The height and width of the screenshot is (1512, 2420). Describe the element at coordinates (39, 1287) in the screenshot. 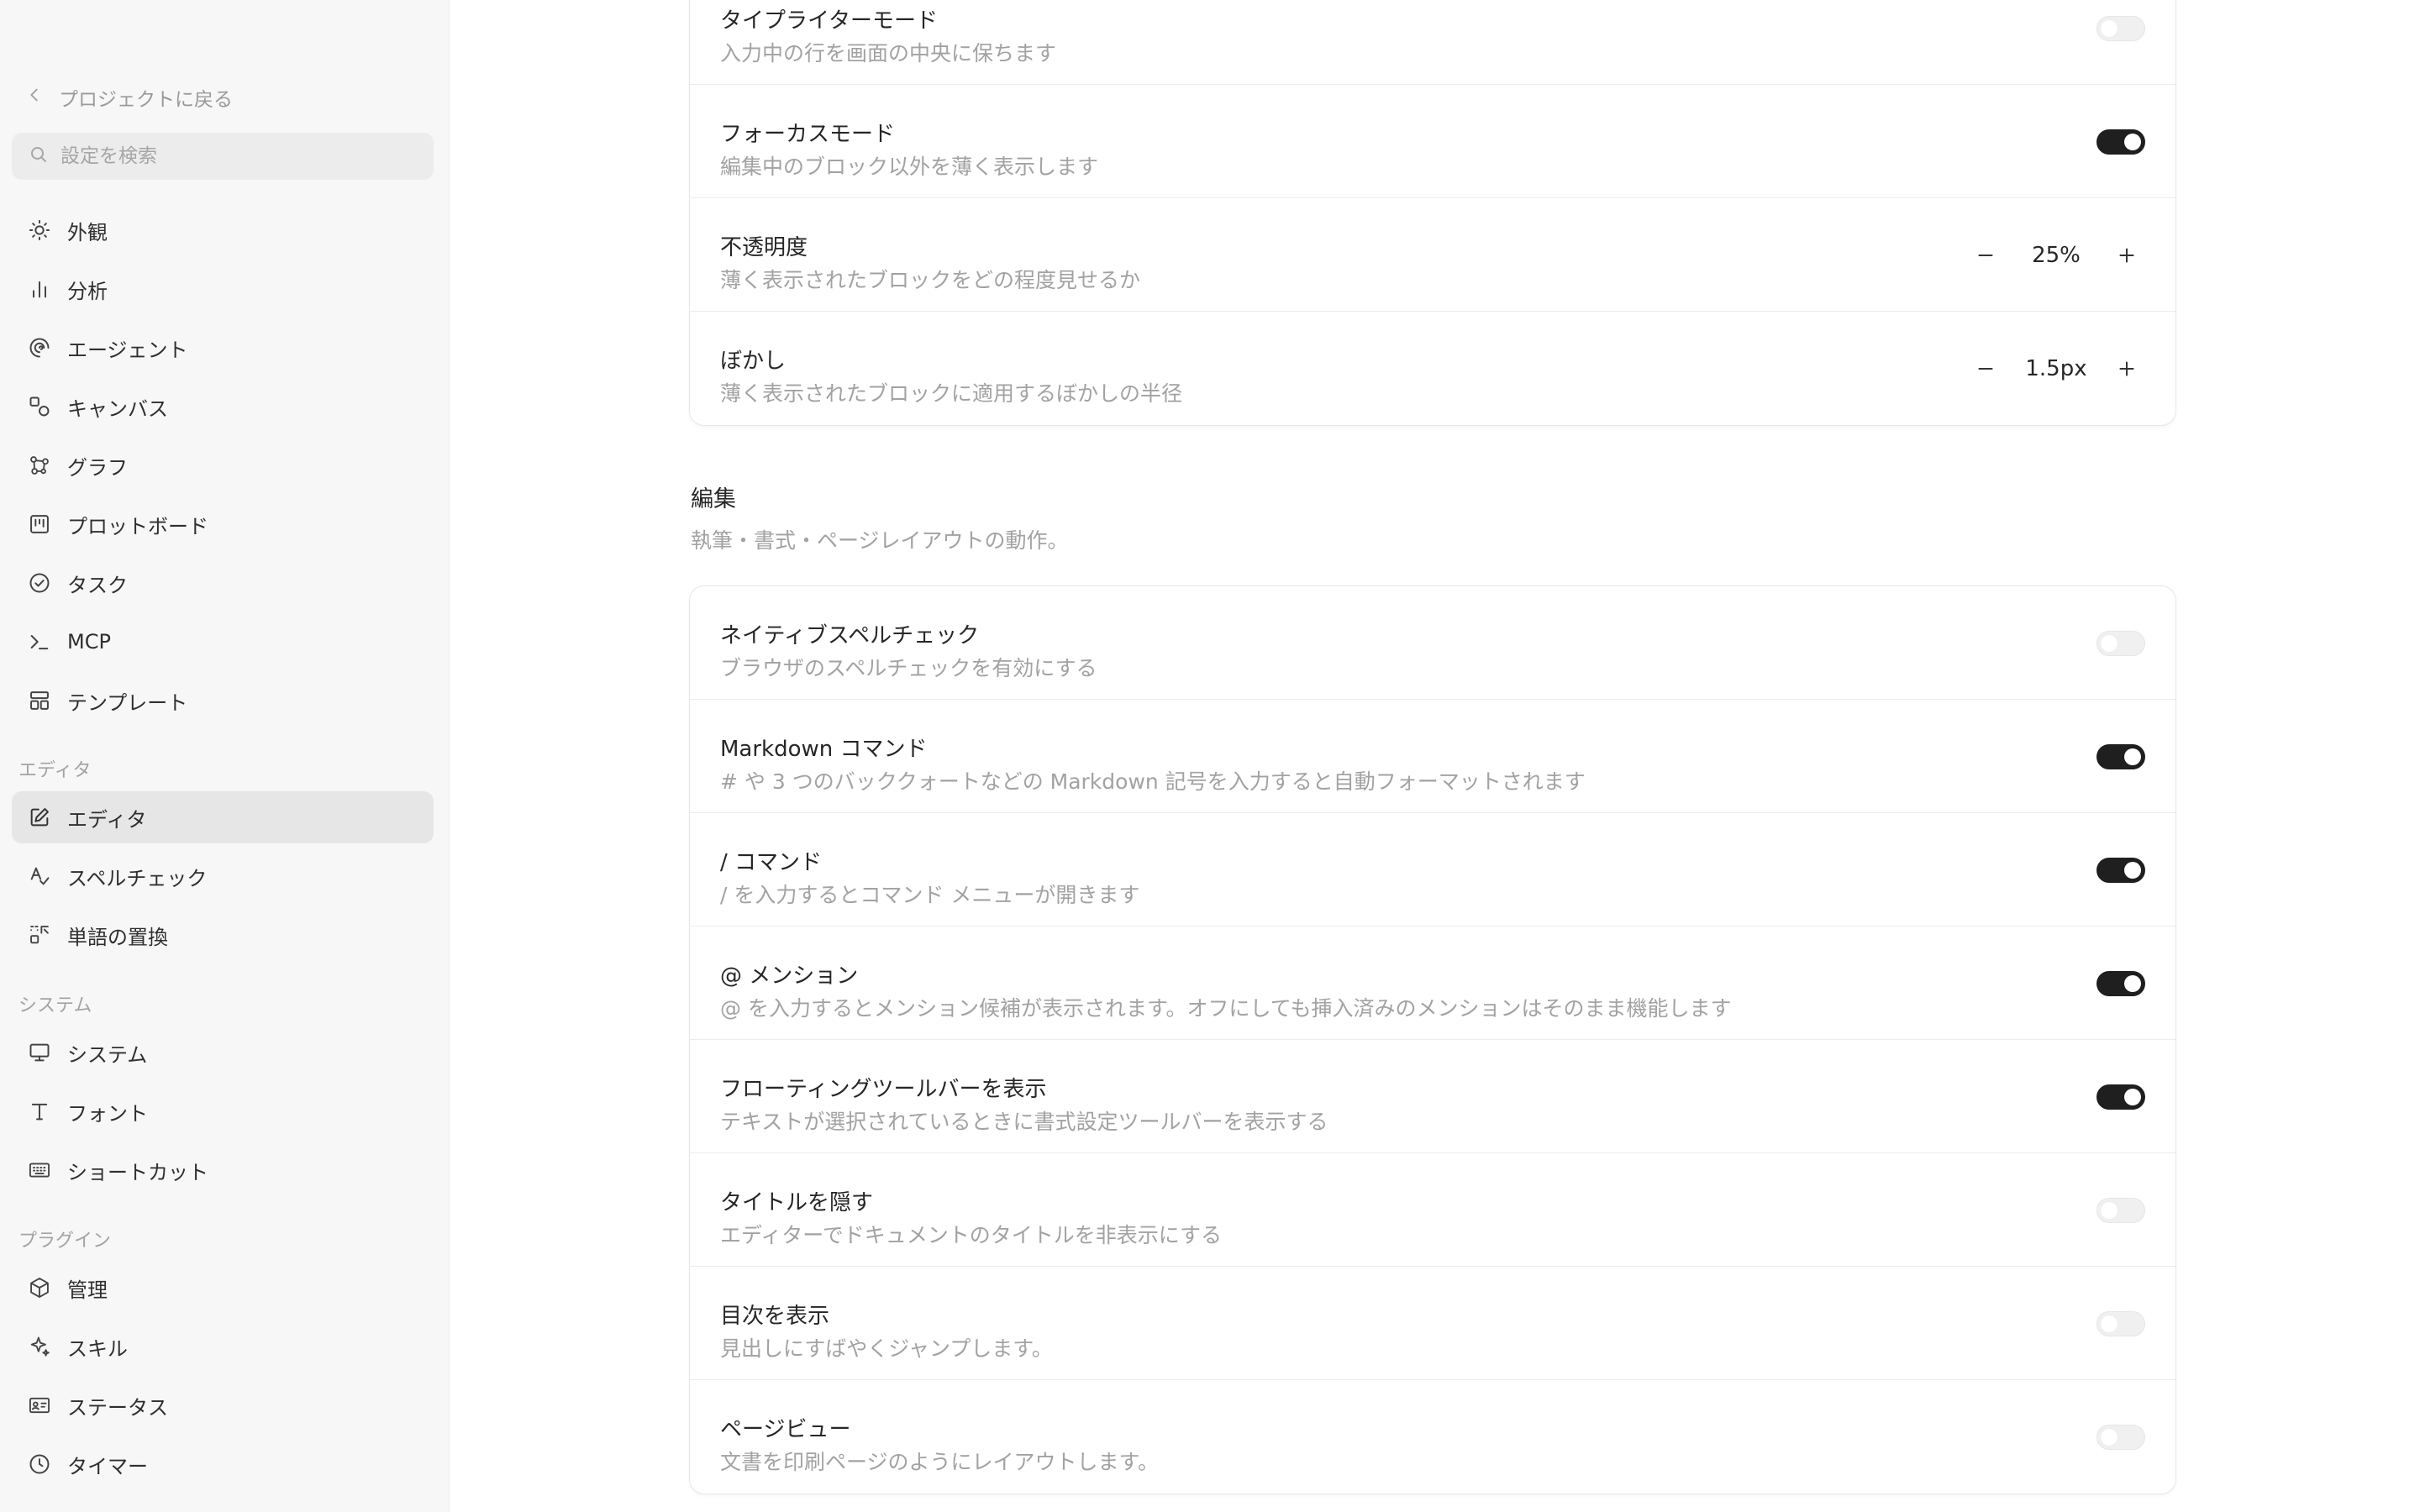

I see `package-icon` at that location.